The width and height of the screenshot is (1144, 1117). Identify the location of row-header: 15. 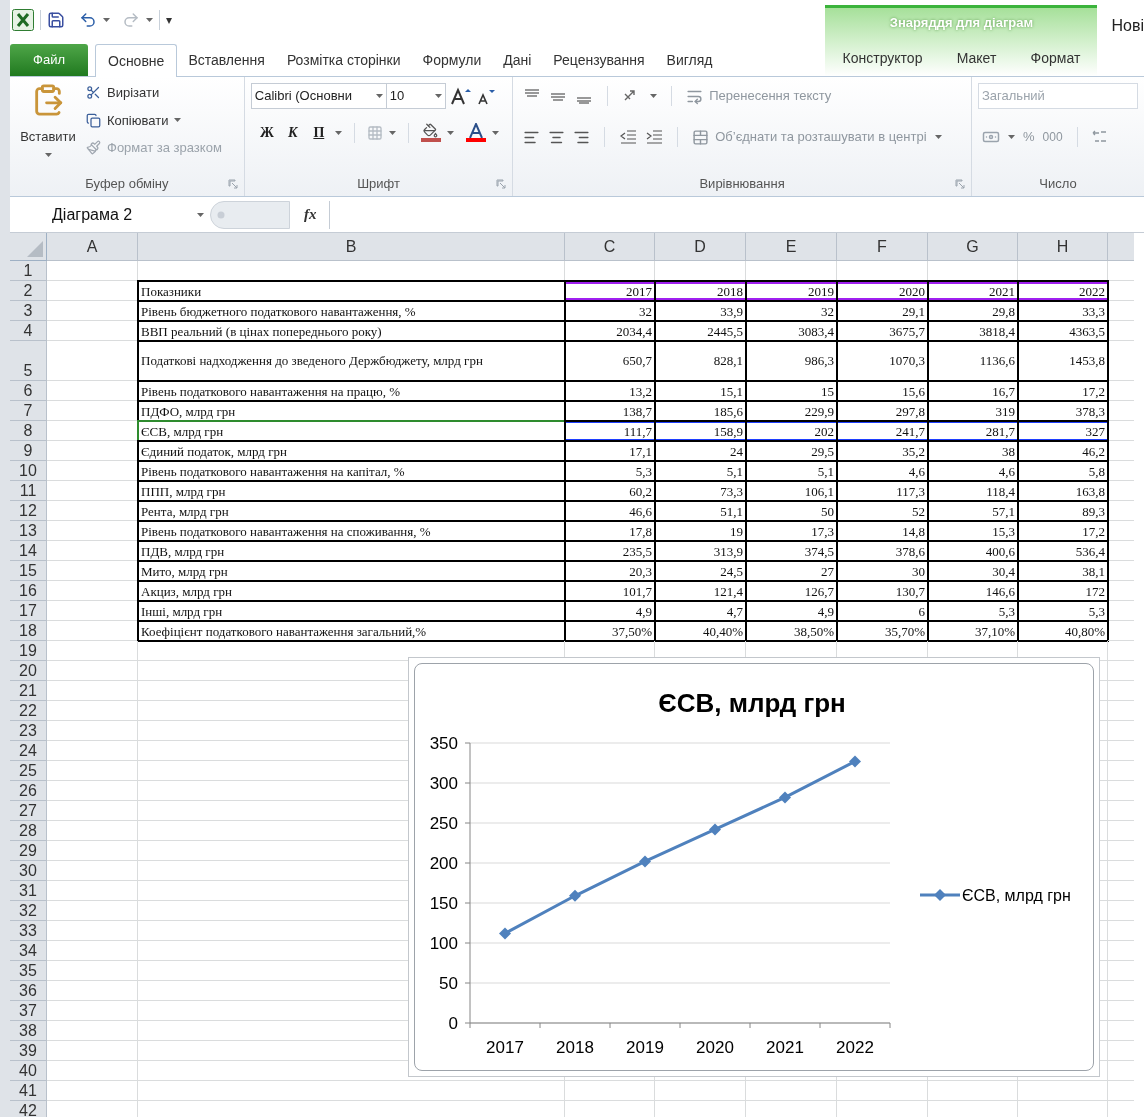
(28, 571).